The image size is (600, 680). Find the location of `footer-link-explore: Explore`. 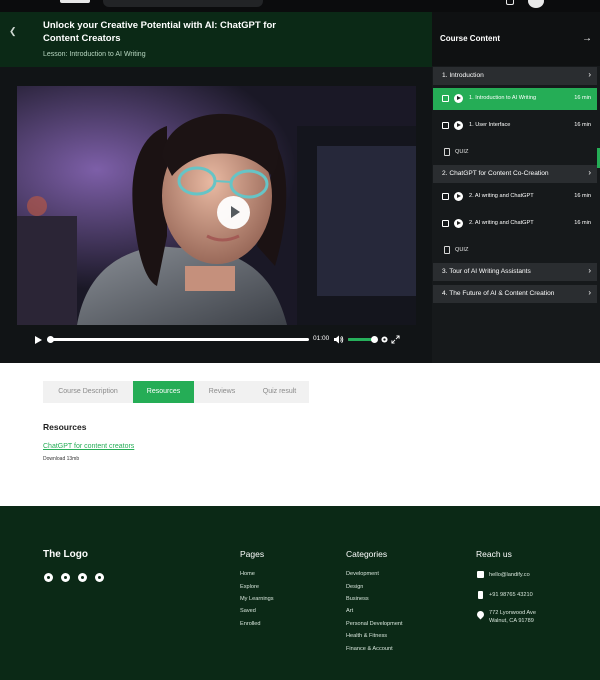

footer-link-explore: Explore is located at coordinates (249, 587).